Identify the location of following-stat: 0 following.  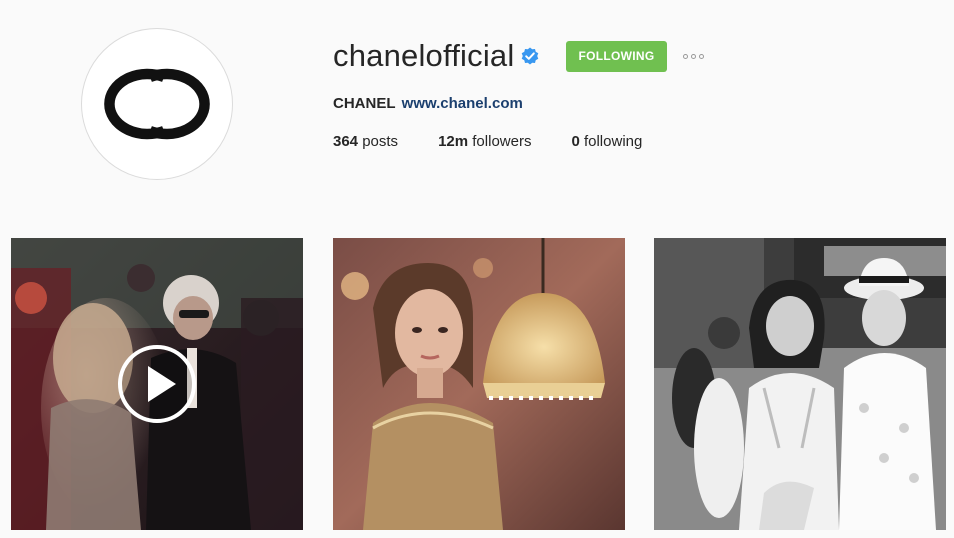
(606, 142).